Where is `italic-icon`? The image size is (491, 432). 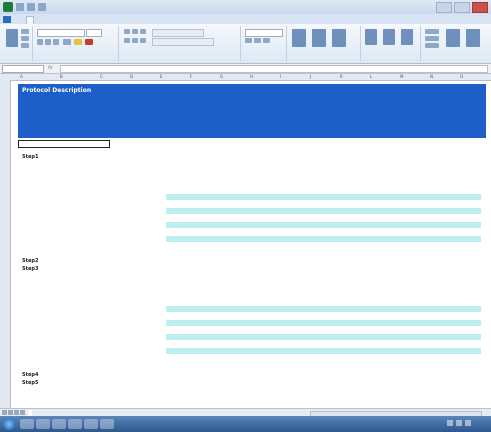 italic-icon is located at coordinates (48, 42).